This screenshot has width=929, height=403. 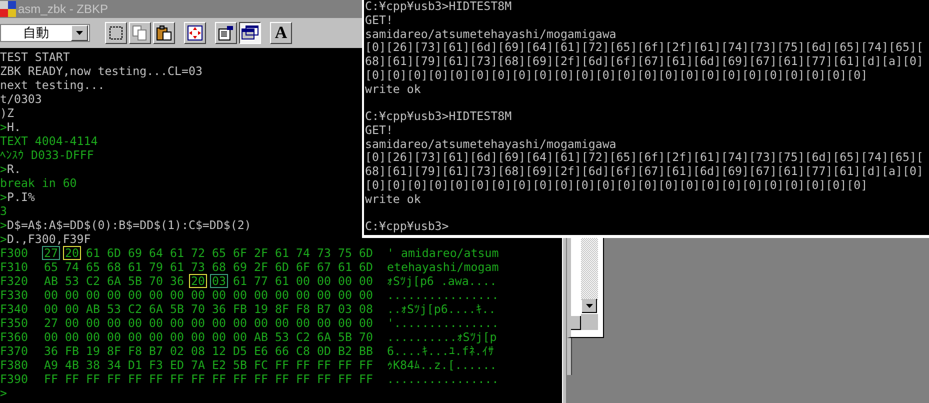 What do you see at coordinates (14, 379) in the screenshot?
I see `memory-address: F390` at bounding box center [14, 379].